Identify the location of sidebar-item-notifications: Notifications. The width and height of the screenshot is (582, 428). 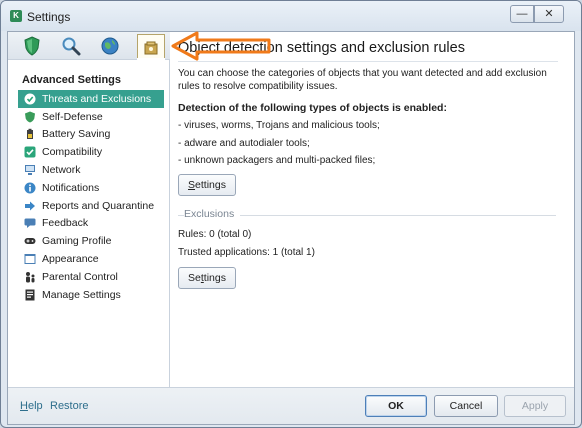
(91, 188).